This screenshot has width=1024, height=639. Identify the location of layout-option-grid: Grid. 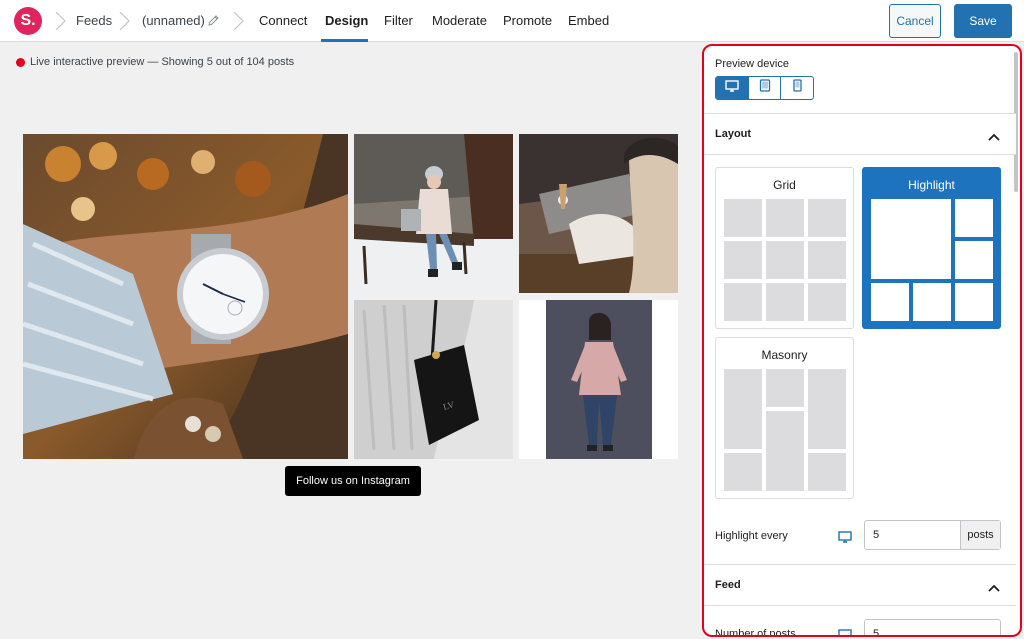
(784, 248).